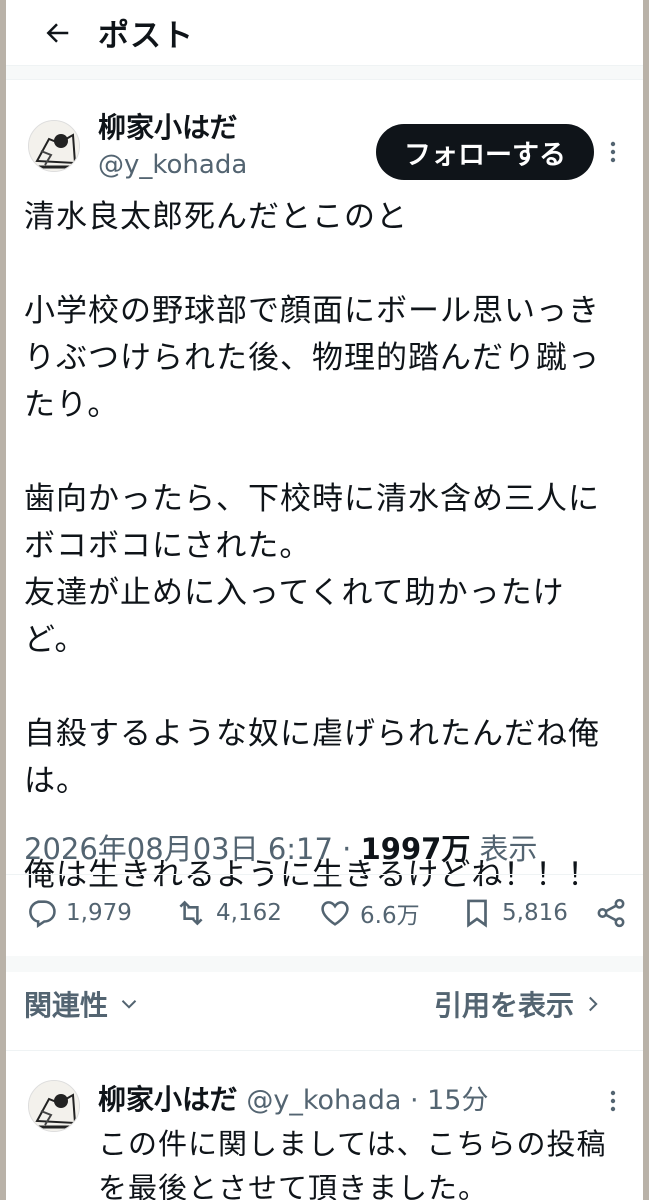  What do you see at coordinates (324, 33) in the screenshot?
I see `top-bar: ポスト` at bounding box center [324, 33].